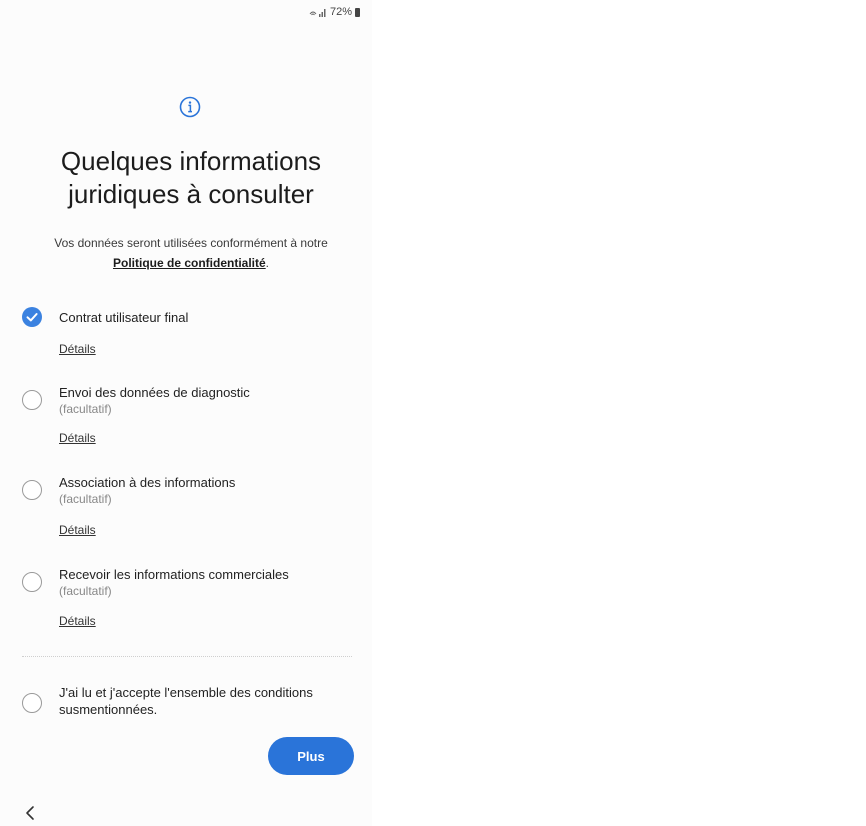  Describe the element at coordinates (32, 582) in the screenshot. I see `marketing-checkbox` at that location.